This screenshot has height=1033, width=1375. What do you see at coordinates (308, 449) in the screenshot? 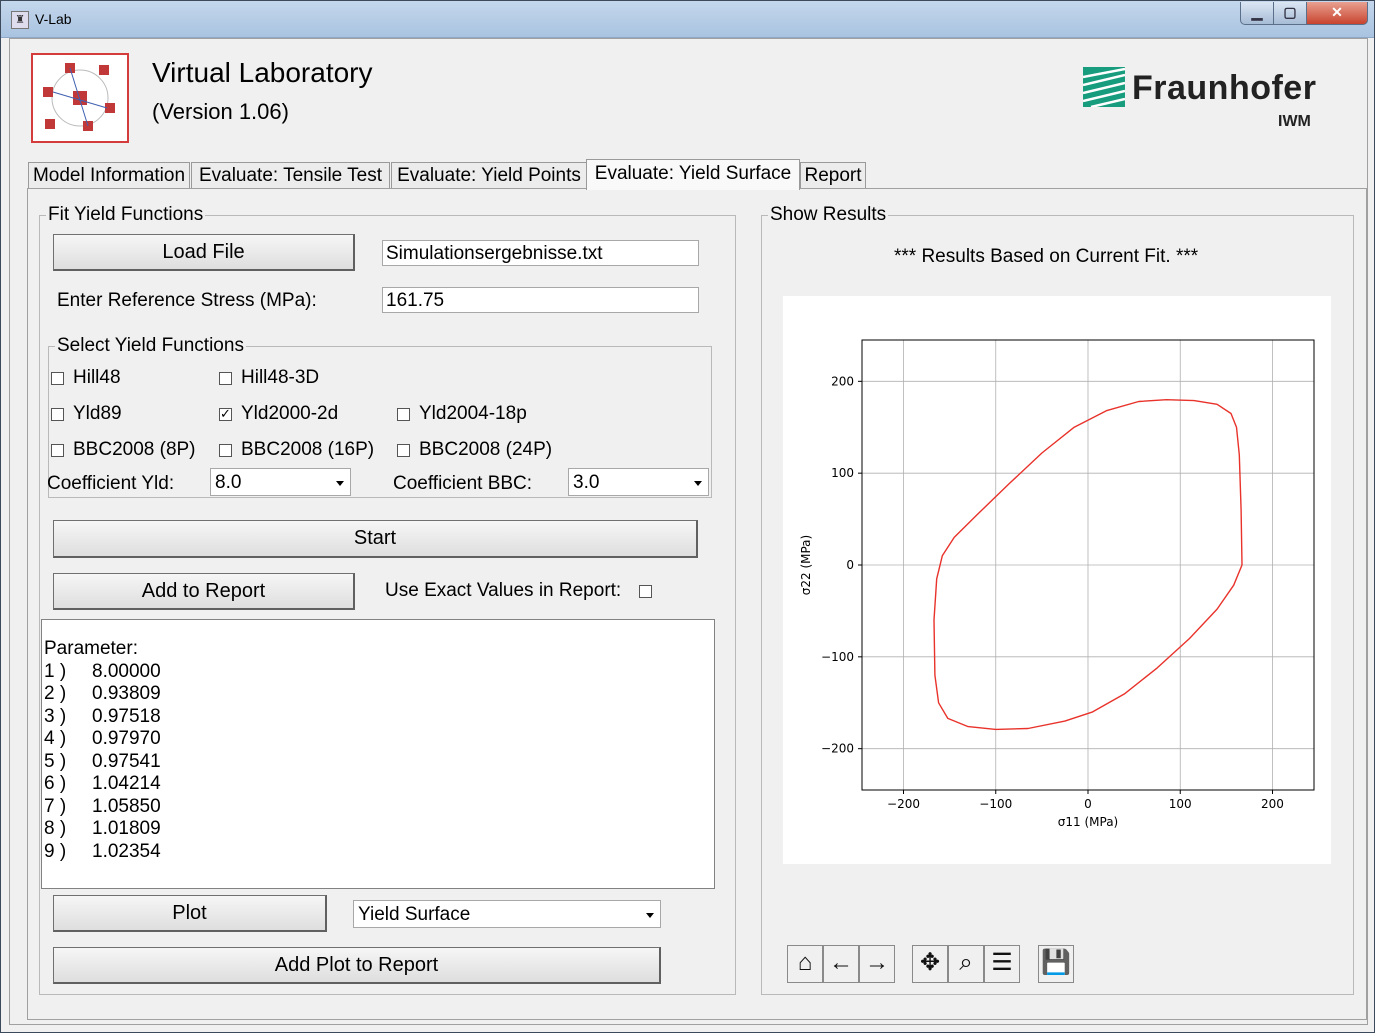
I see `bbc2008-16p-label: BBC2008 (16P)` at bounding box center [308, 449].